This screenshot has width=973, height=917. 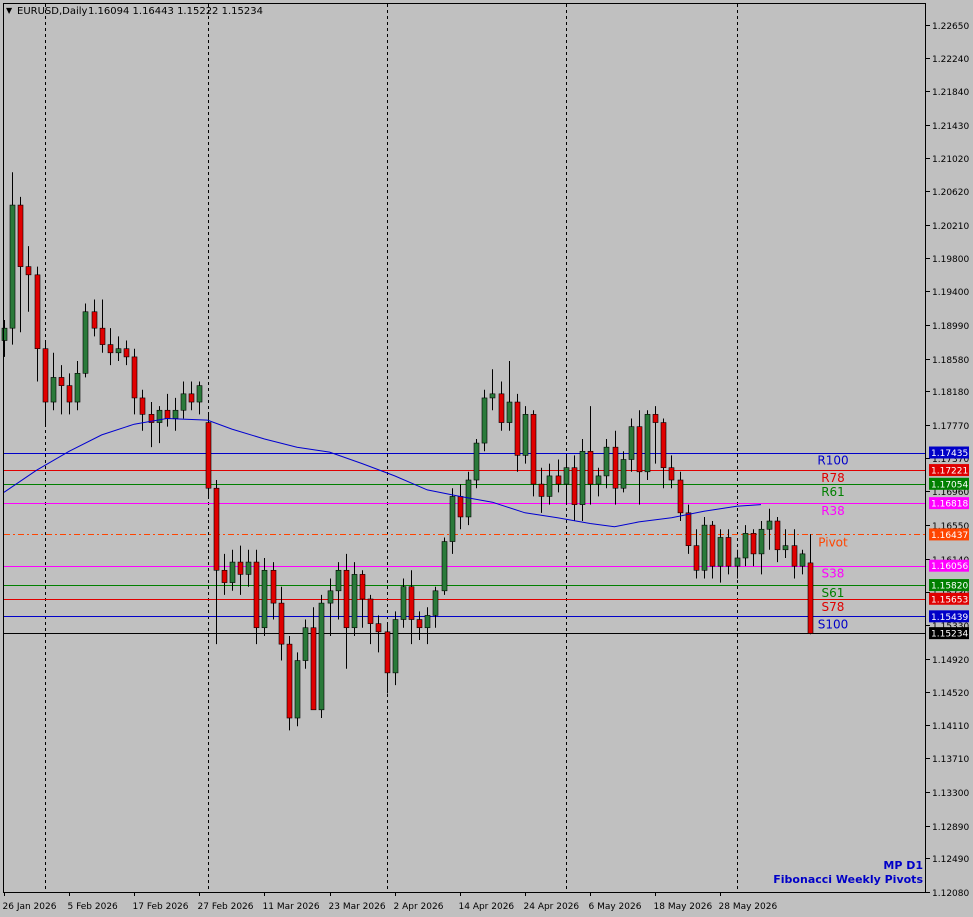 I want to click on y-tick-label: 1.21020, so click(x=950, y=160).